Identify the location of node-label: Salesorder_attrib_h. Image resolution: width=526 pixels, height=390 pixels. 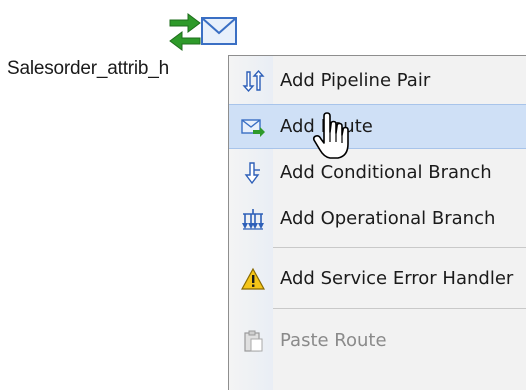
(88, 69).